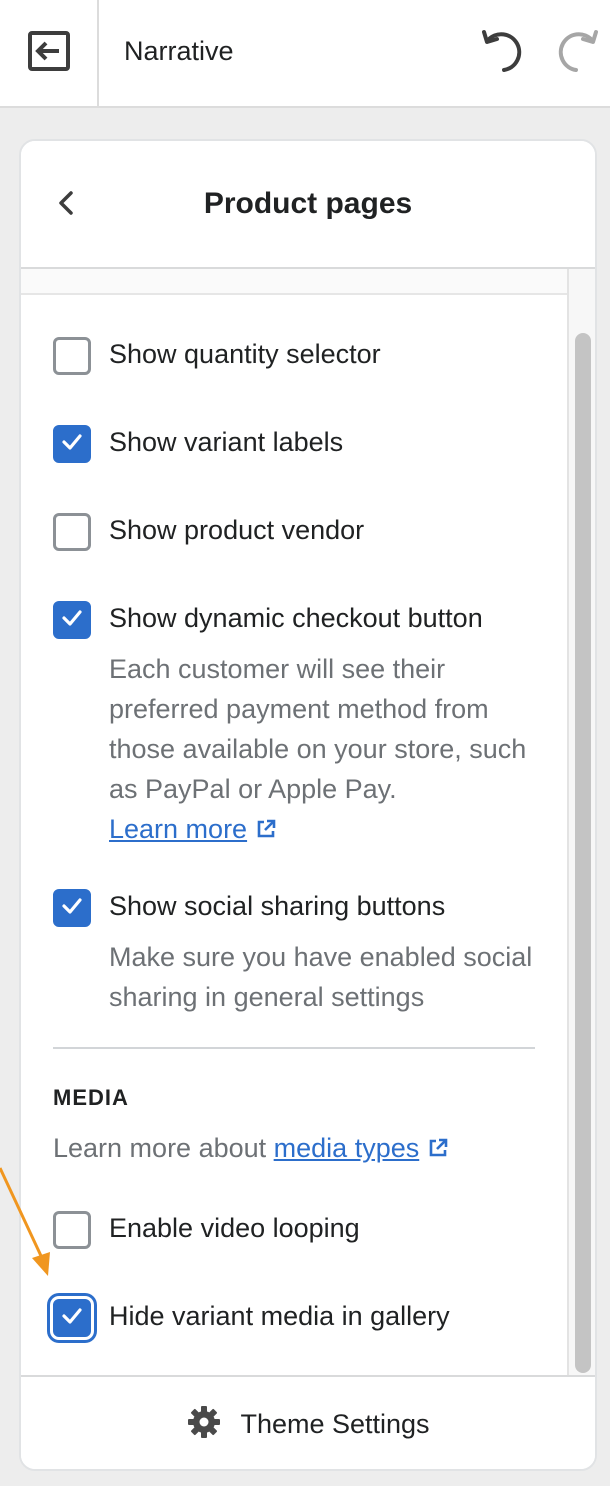 This screenshot has width=610, height=1486. I want to click on exit-icon, so click(49, 53).